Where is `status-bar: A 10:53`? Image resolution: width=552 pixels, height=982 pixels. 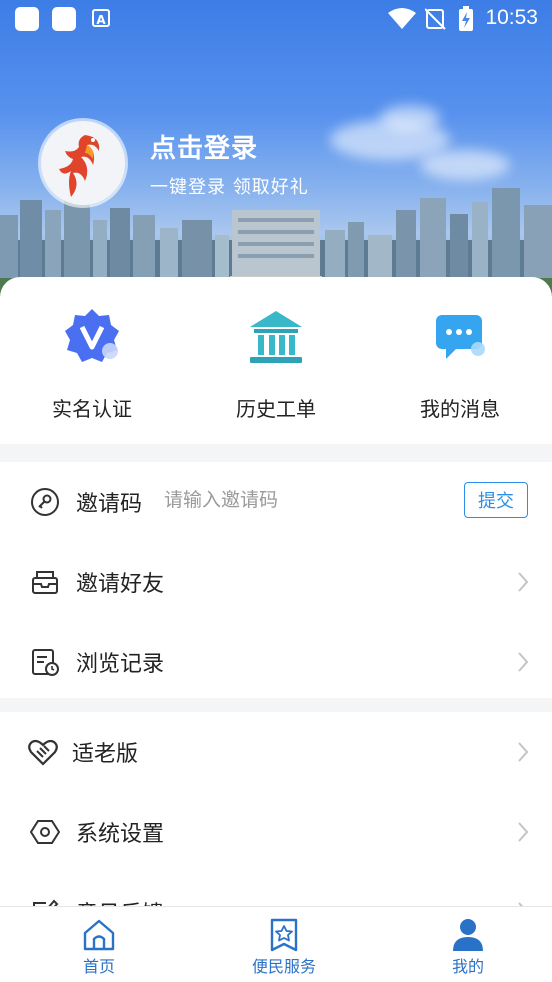
status-bar: A 10:53 is located at coordinates (276, 20).